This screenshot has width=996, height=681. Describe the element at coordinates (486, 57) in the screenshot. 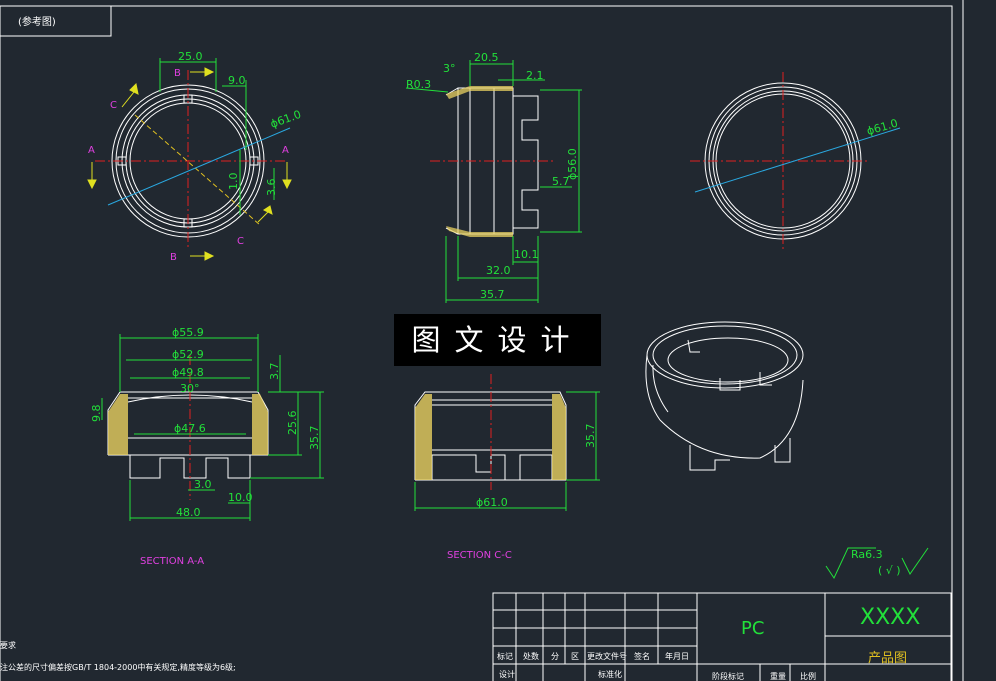

I see `dim-20-5: 20.5` at that location.